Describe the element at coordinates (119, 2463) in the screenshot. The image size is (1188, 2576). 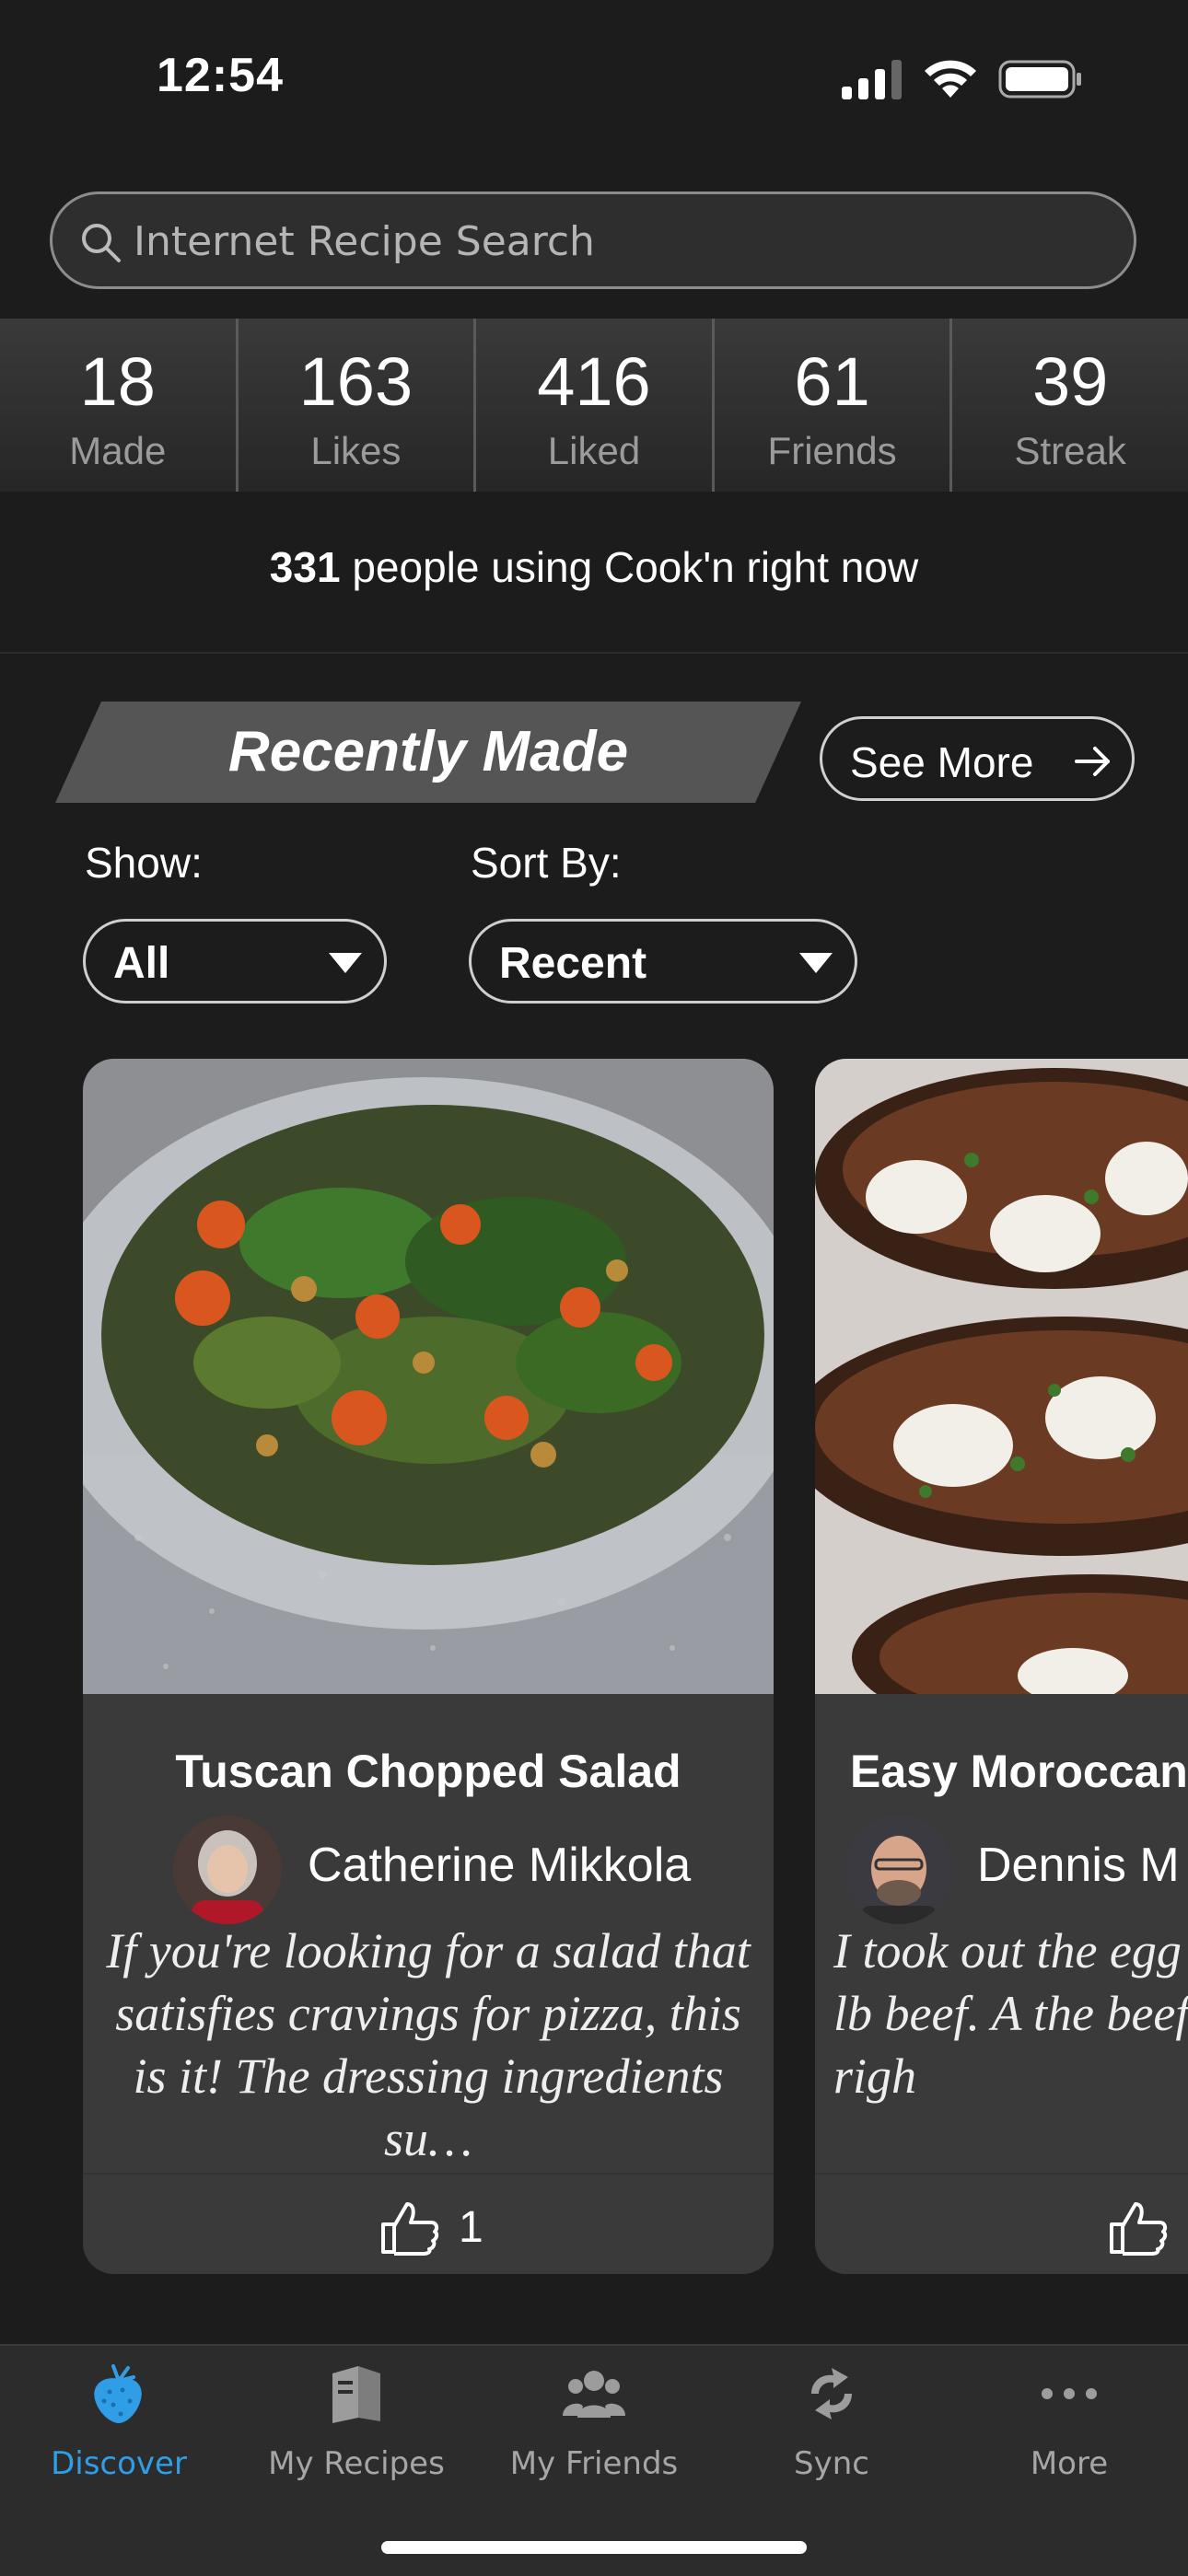
I see `tab-label: Discover` at that location.